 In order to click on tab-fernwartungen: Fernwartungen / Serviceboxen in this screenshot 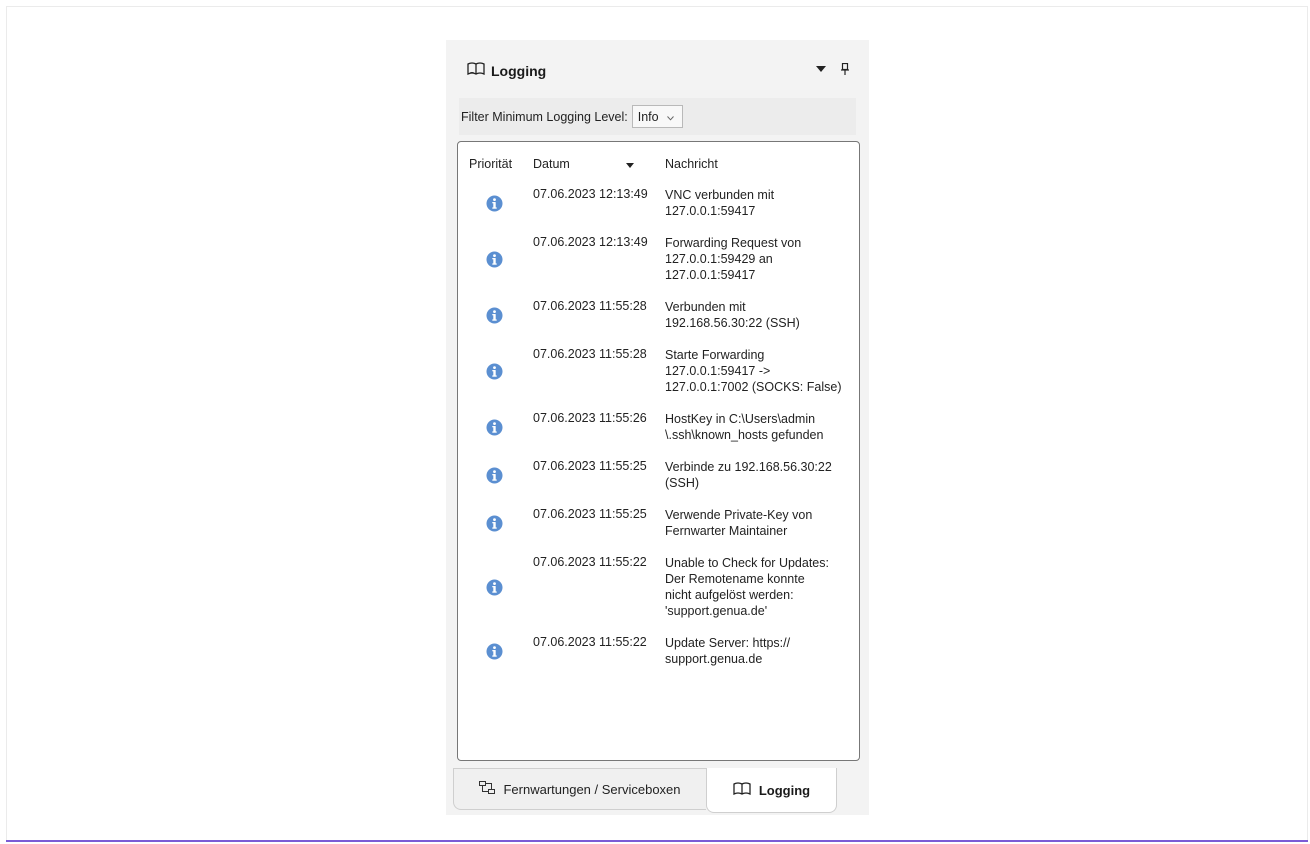, I will do `click(579, 789)`.